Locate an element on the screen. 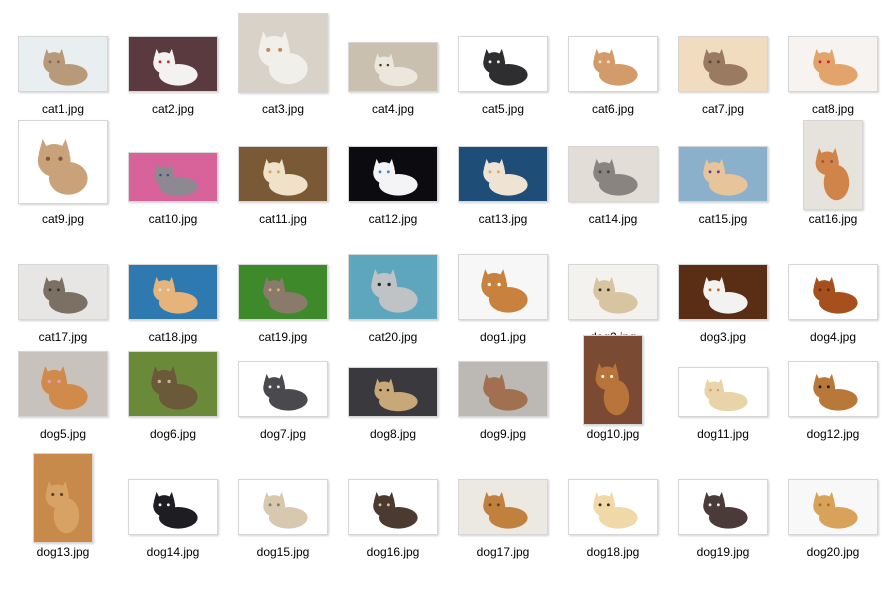 This screenshot has height=590, width=883. file-item: cat3.jpg is located at coordinates (283, 66).